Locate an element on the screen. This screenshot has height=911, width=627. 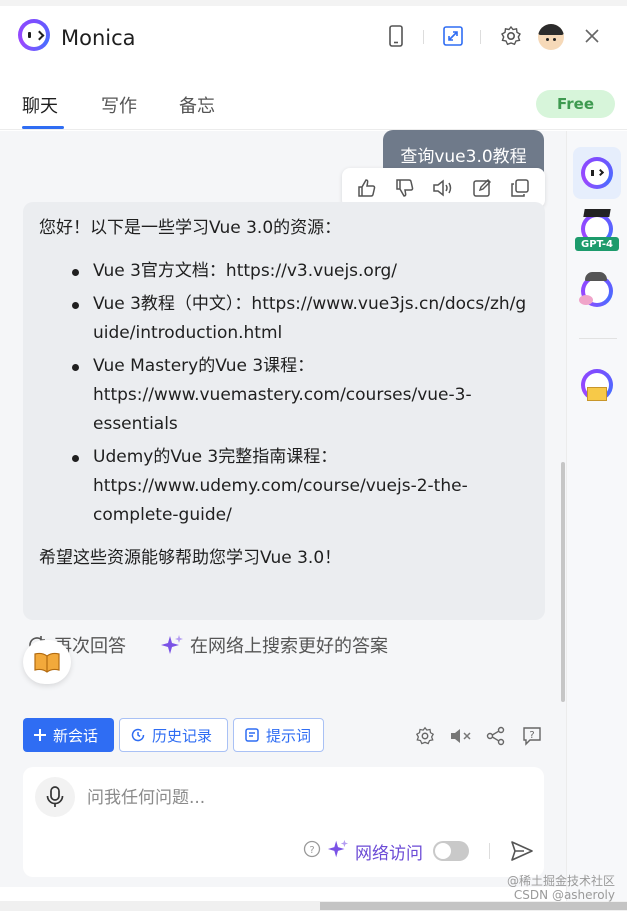
close-icon is located at coordinates (592, 36).